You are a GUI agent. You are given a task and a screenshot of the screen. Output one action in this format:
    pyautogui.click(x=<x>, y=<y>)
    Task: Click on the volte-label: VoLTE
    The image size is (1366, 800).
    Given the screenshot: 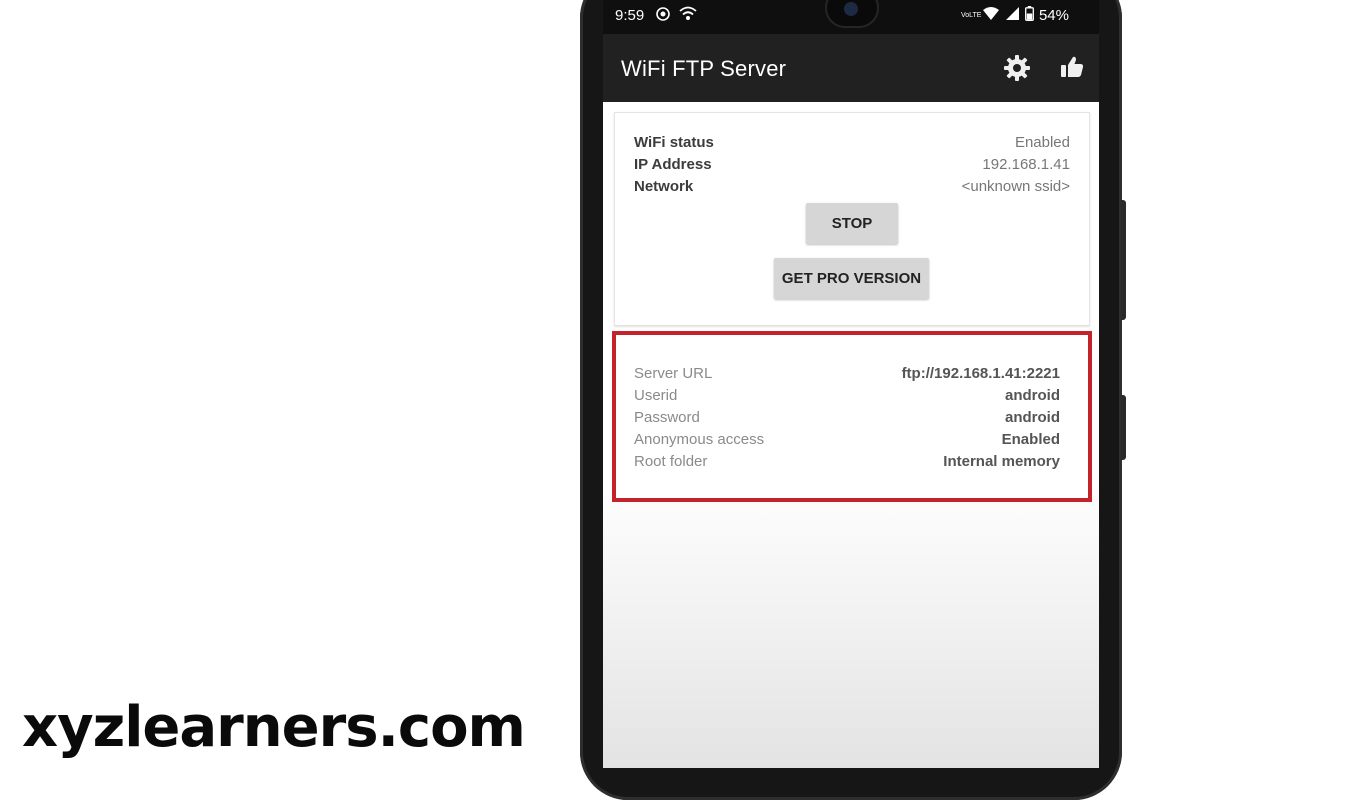 What is the action you would take?
    pyautogui.click(x=971, y=15)
    